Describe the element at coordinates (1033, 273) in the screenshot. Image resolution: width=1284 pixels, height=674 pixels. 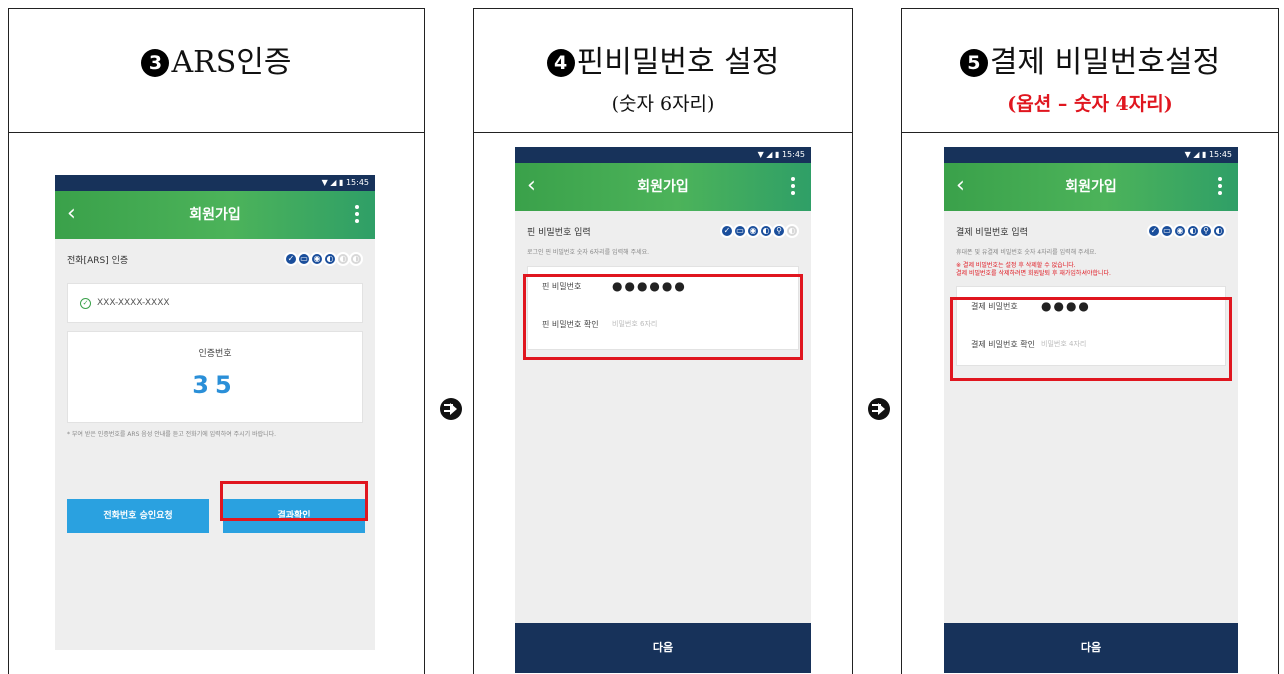
I see `warning-line-2: 결제 비밀번호를 삭제하려면 회원탈퇴 후 재가입하셔야합니다.` at that location.